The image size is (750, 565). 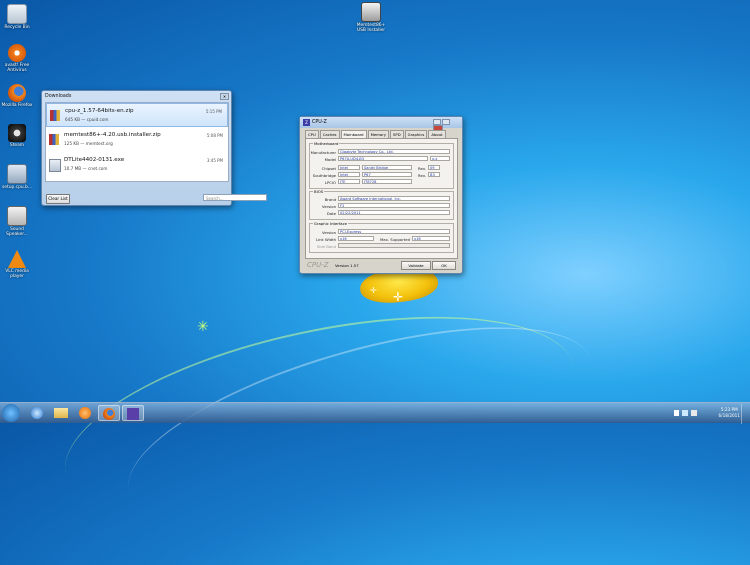 I want to click on vlc-icon, so click(x=17, y=259).